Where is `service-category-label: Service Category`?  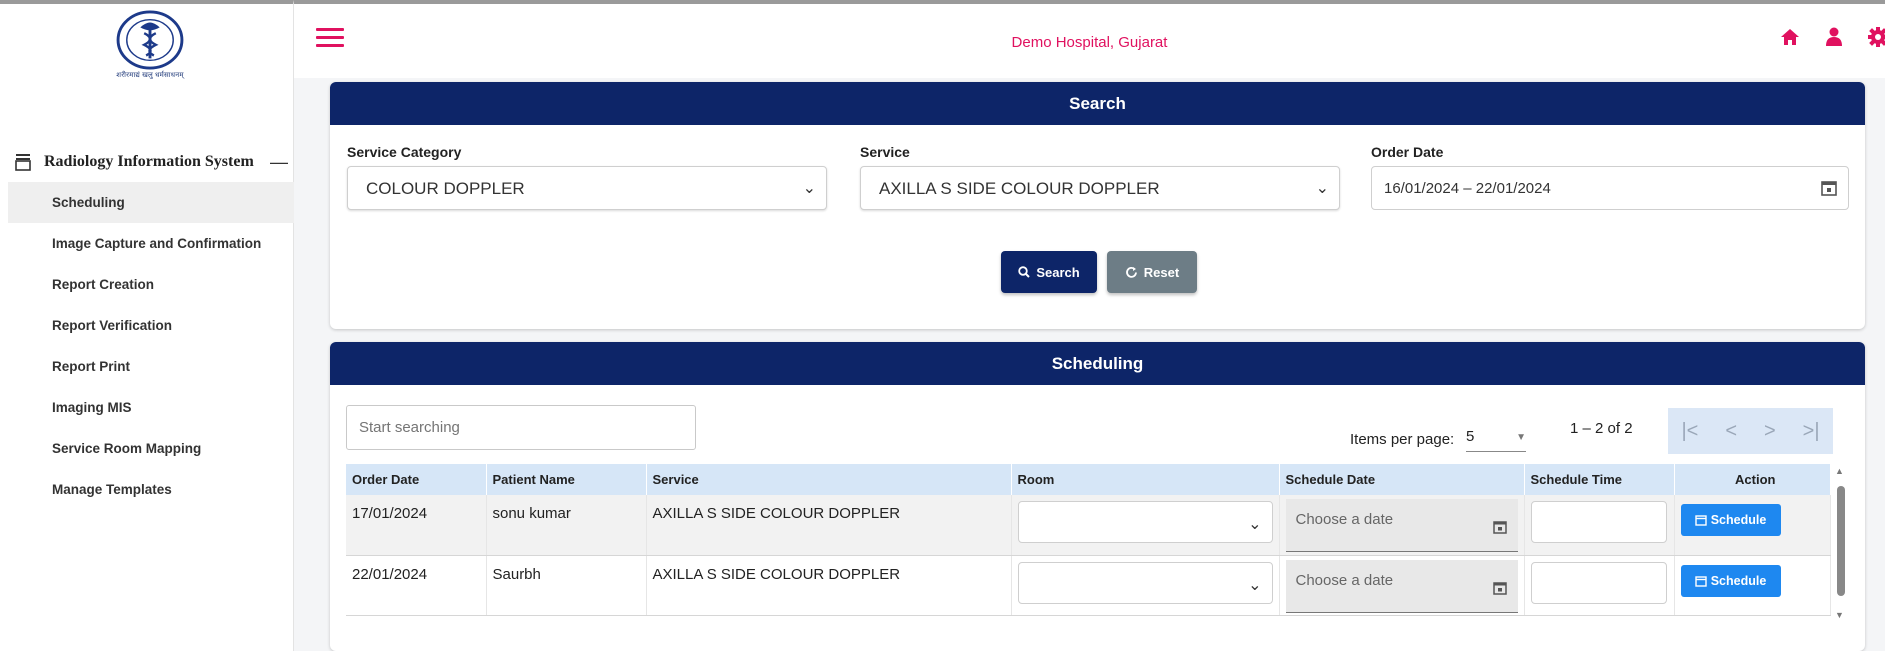
service-category-label: Service Category is located at coordinates (404, 152).